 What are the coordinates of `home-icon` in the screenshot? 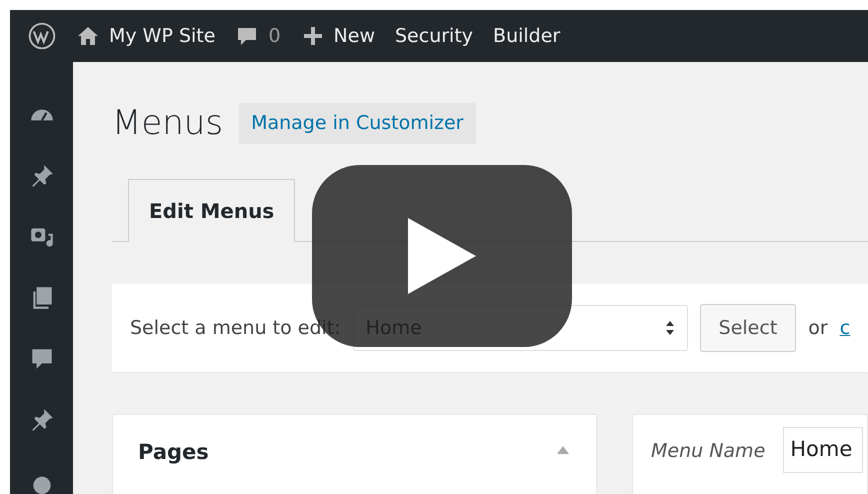 It's located at (88, 36).